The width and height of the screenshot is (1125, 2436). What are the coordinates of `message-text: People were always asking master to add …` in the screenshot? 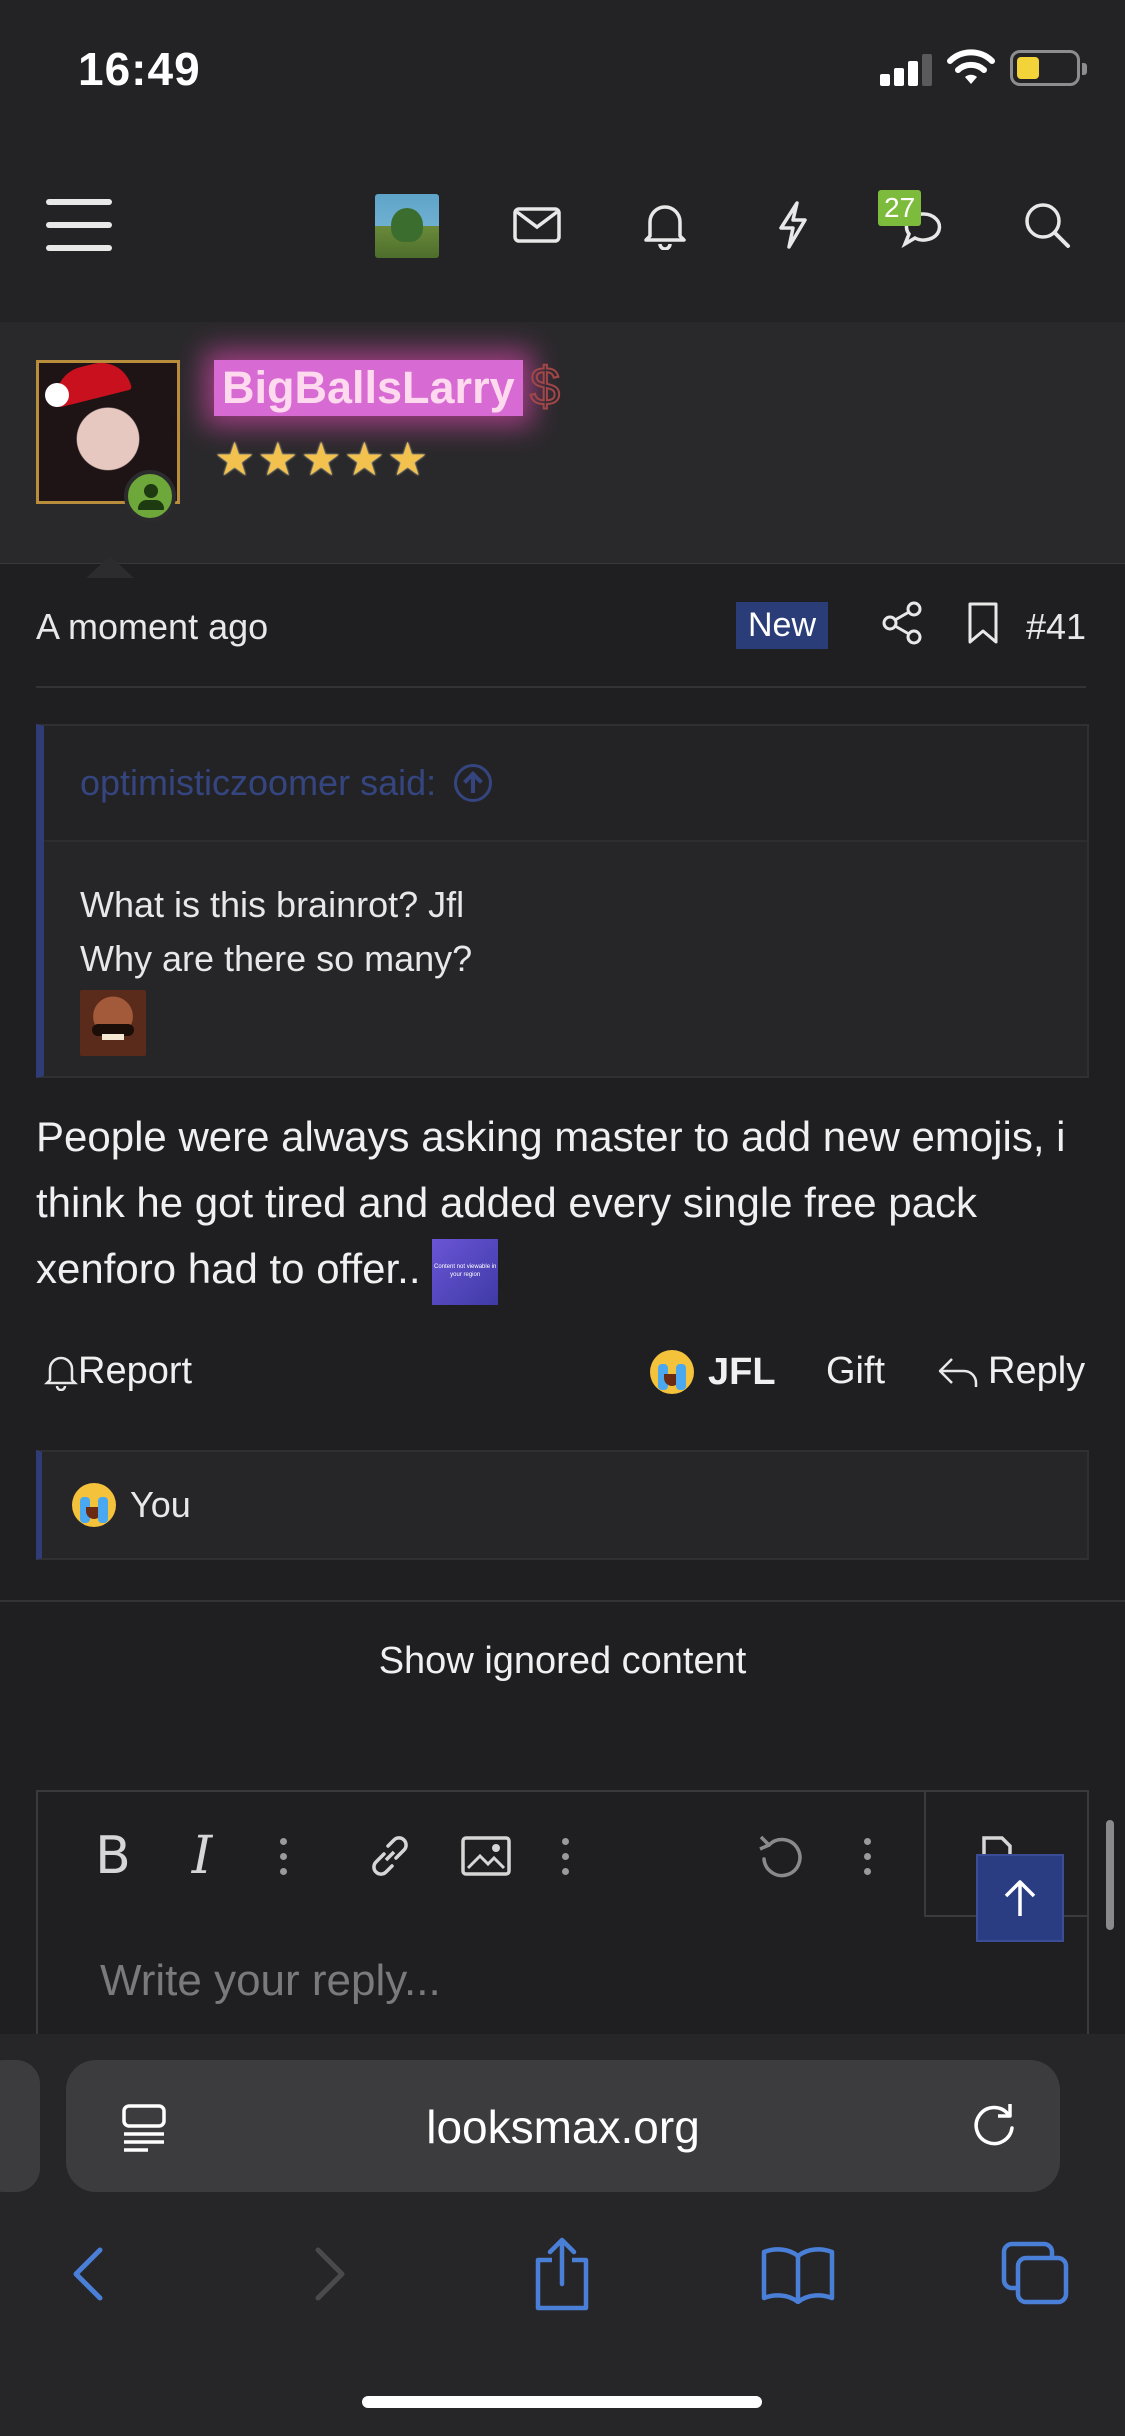 It's located at (551, 1202).